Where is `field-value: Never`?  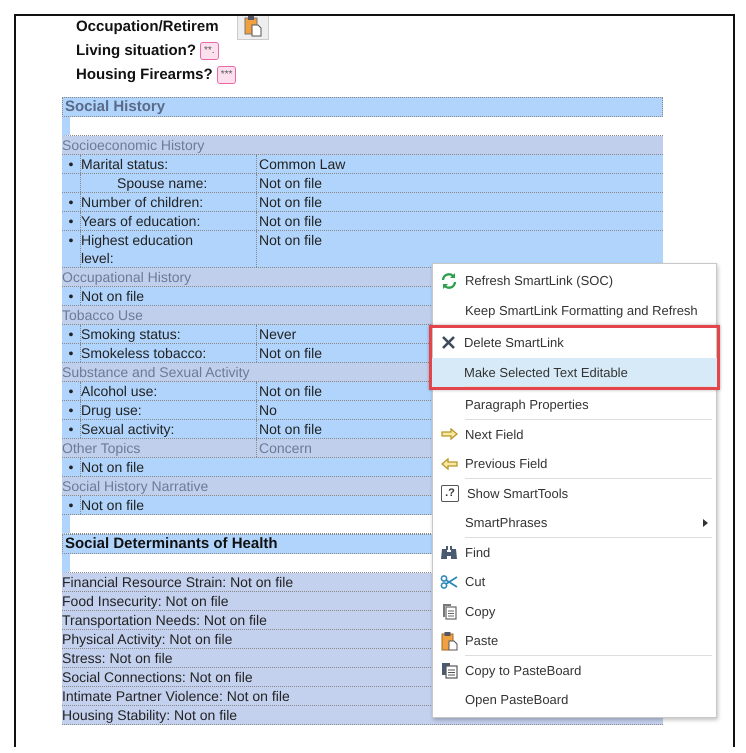
field-value: Never is located at coordinates (276, 334).